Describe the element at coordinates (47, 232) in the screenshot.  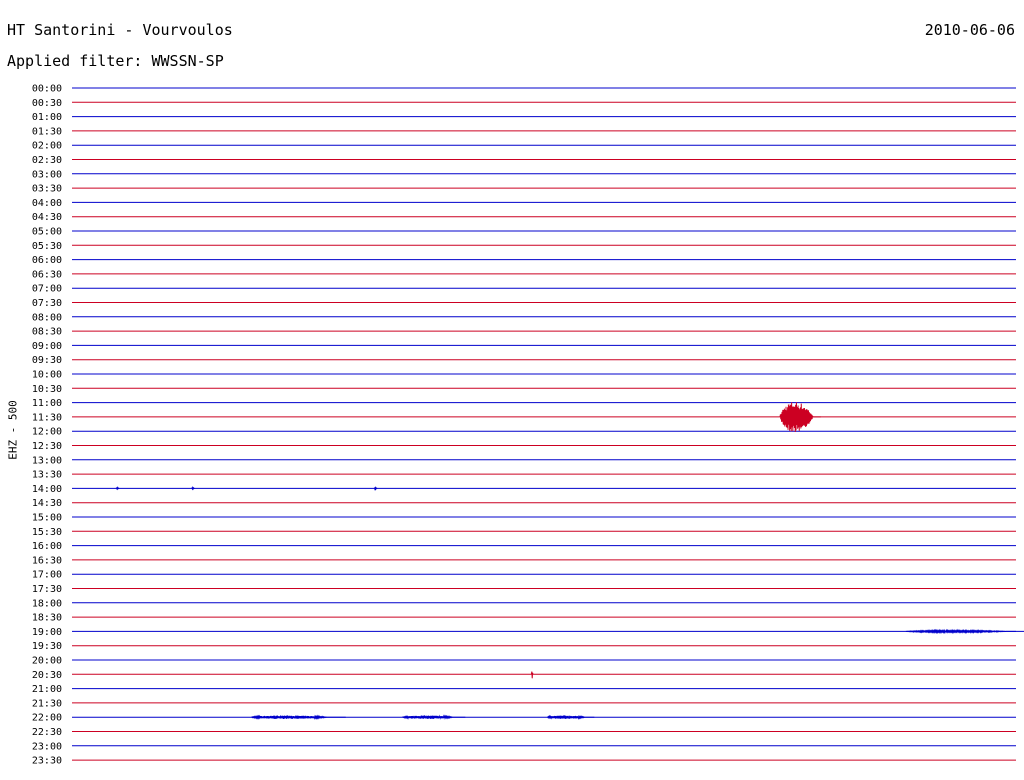
I see `time-tick-label: 05:00` at that location.